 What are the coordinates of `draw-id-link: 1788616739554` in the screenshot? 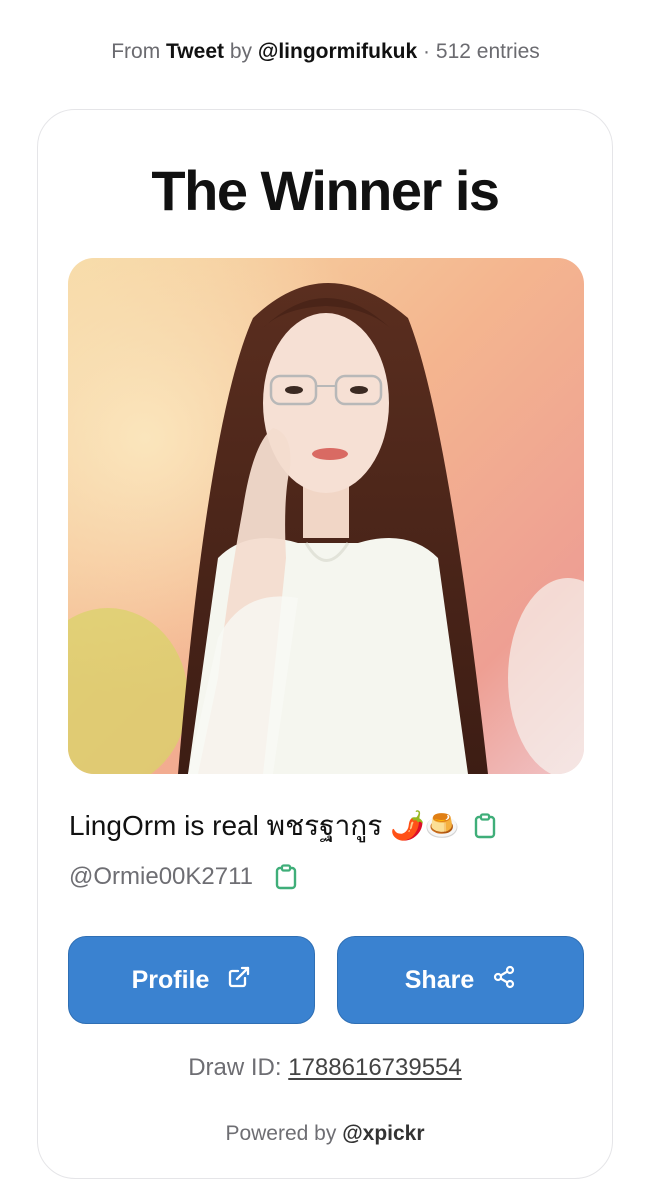 It's located at (375, 1067).